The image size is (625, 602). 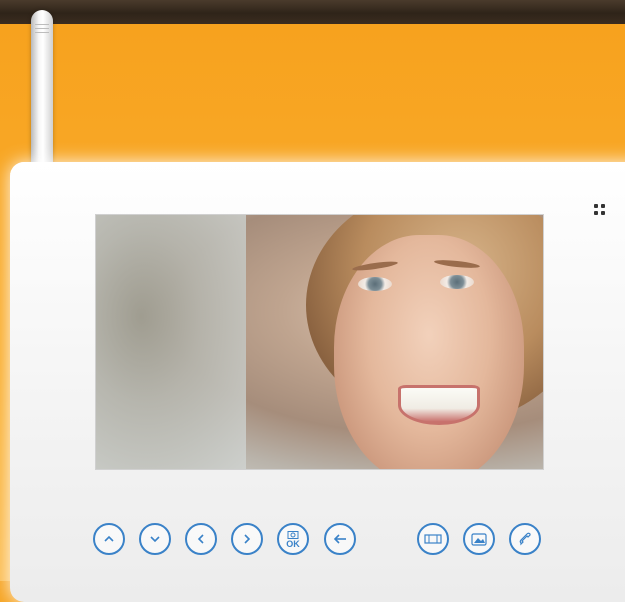 I want to click on chevron-left-icon, so click(x=200, y=539).